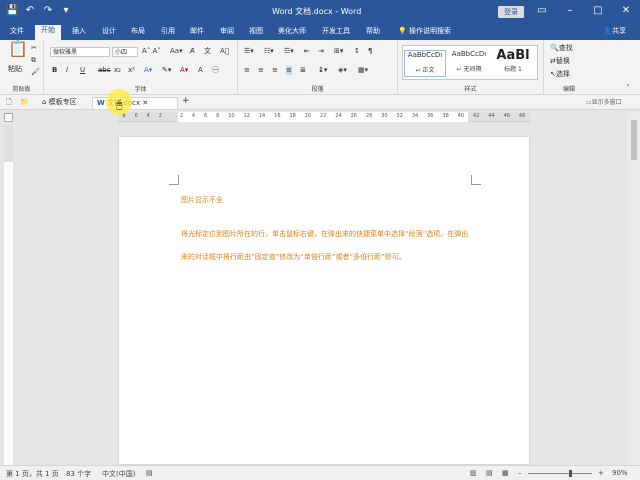 This screenshot has height=480, width=640. What do you see at coordinates (560, 473) in the screenshot?
I see `zoom-slider` at bounding box center [560, 473].